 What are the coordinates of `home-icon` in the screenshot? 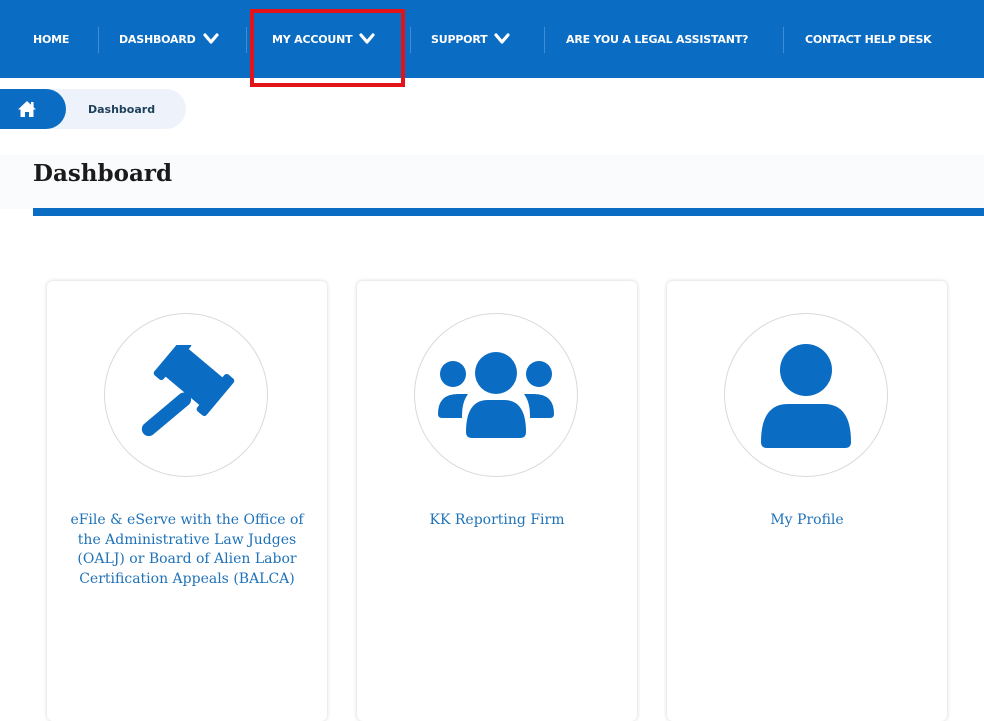 It's located at (27, 109).